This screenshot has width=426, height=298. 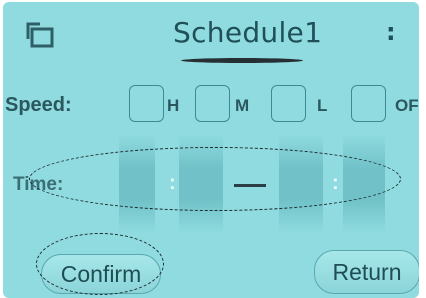 What do you see at coordinates (366, 272) in the screenshot?
I see `return-button: Return` at bounding box center [366, 272].